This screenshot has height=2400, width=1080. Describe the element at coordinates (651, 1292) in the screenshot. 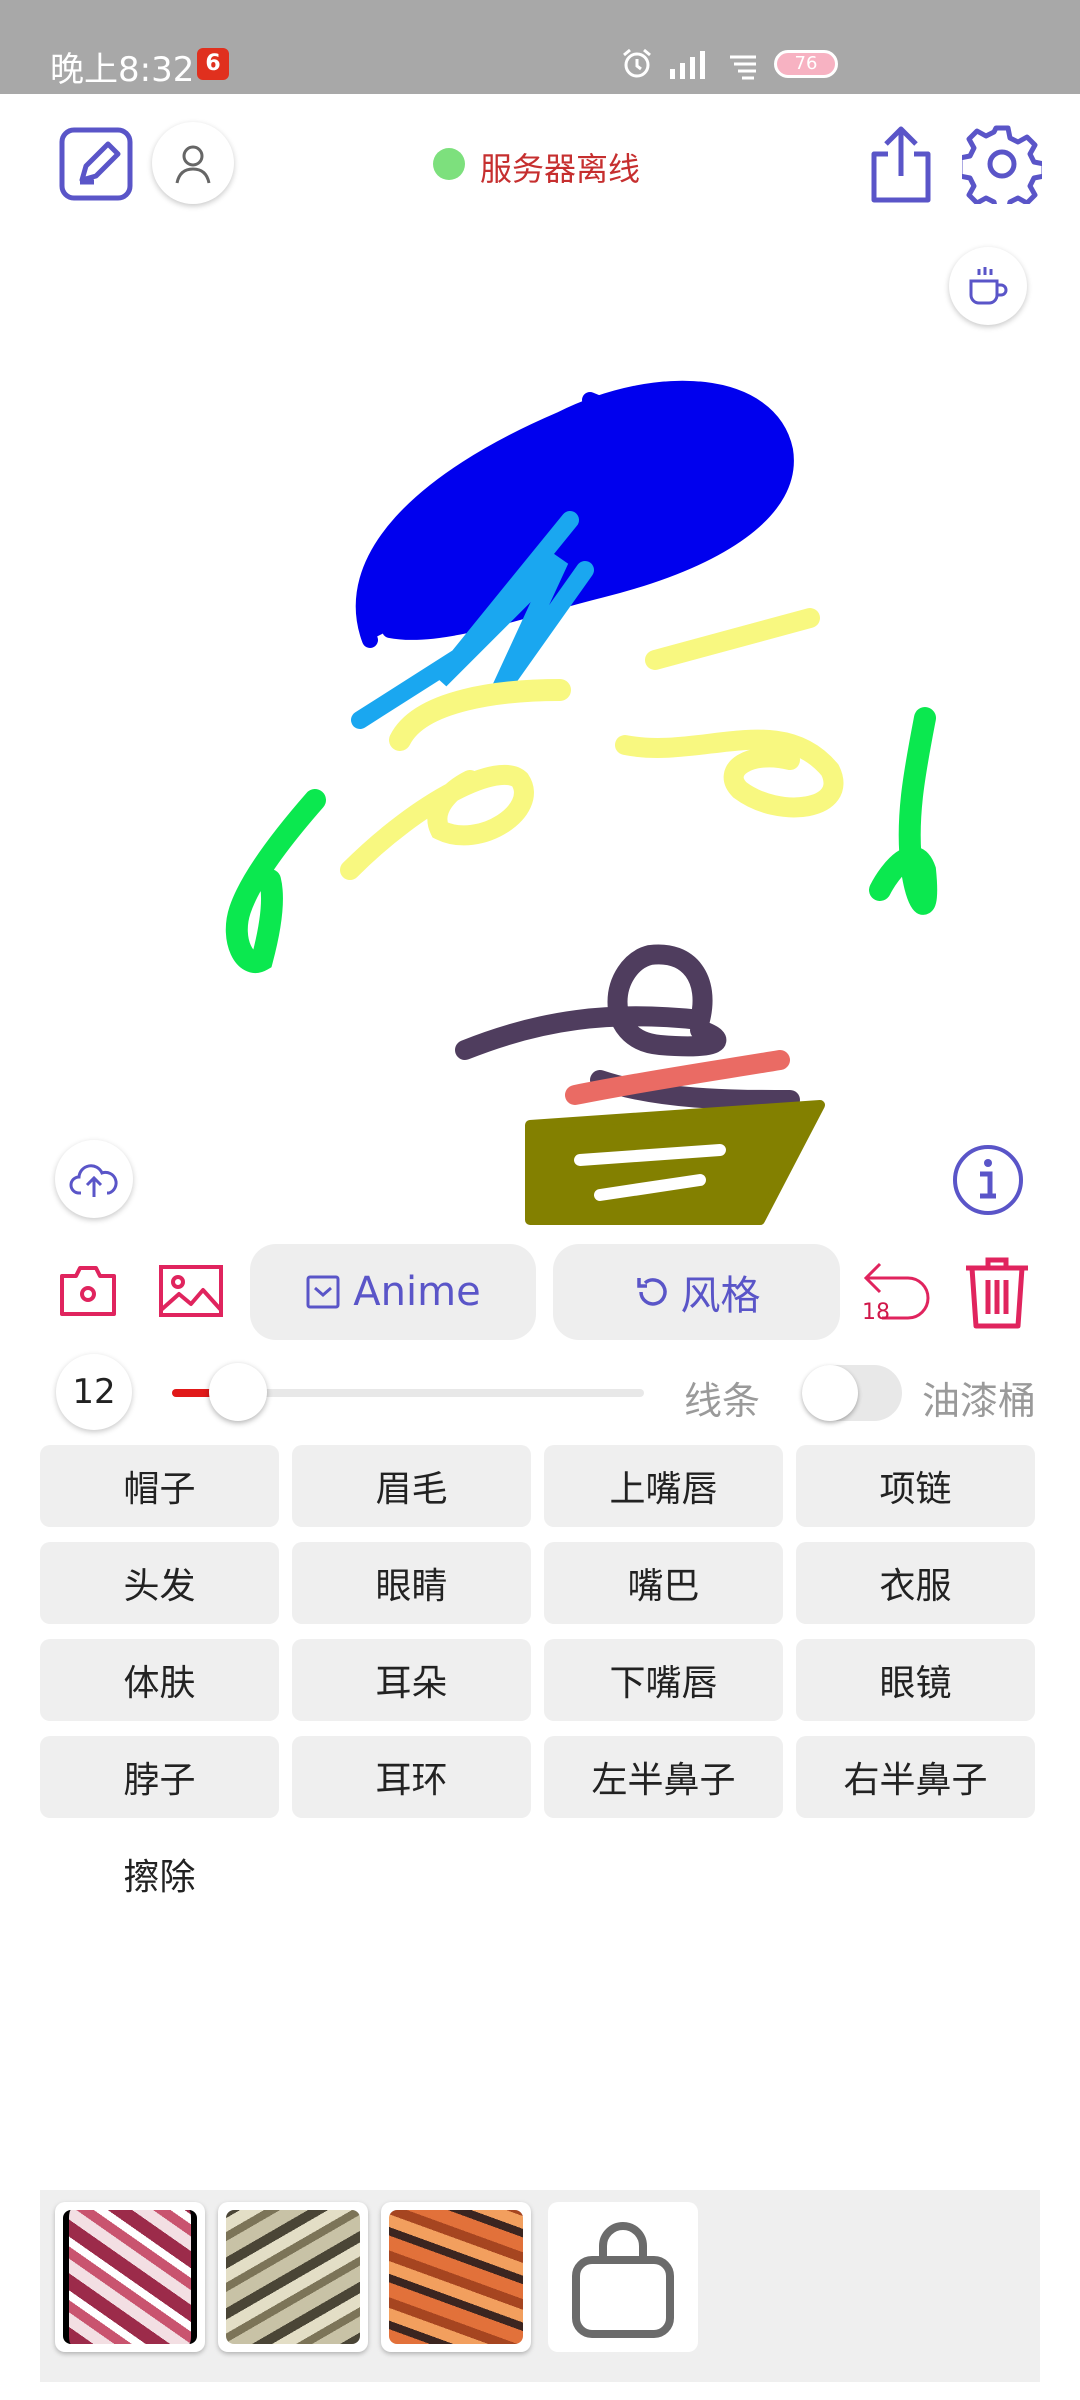

I see `refresh-icon` at that location.